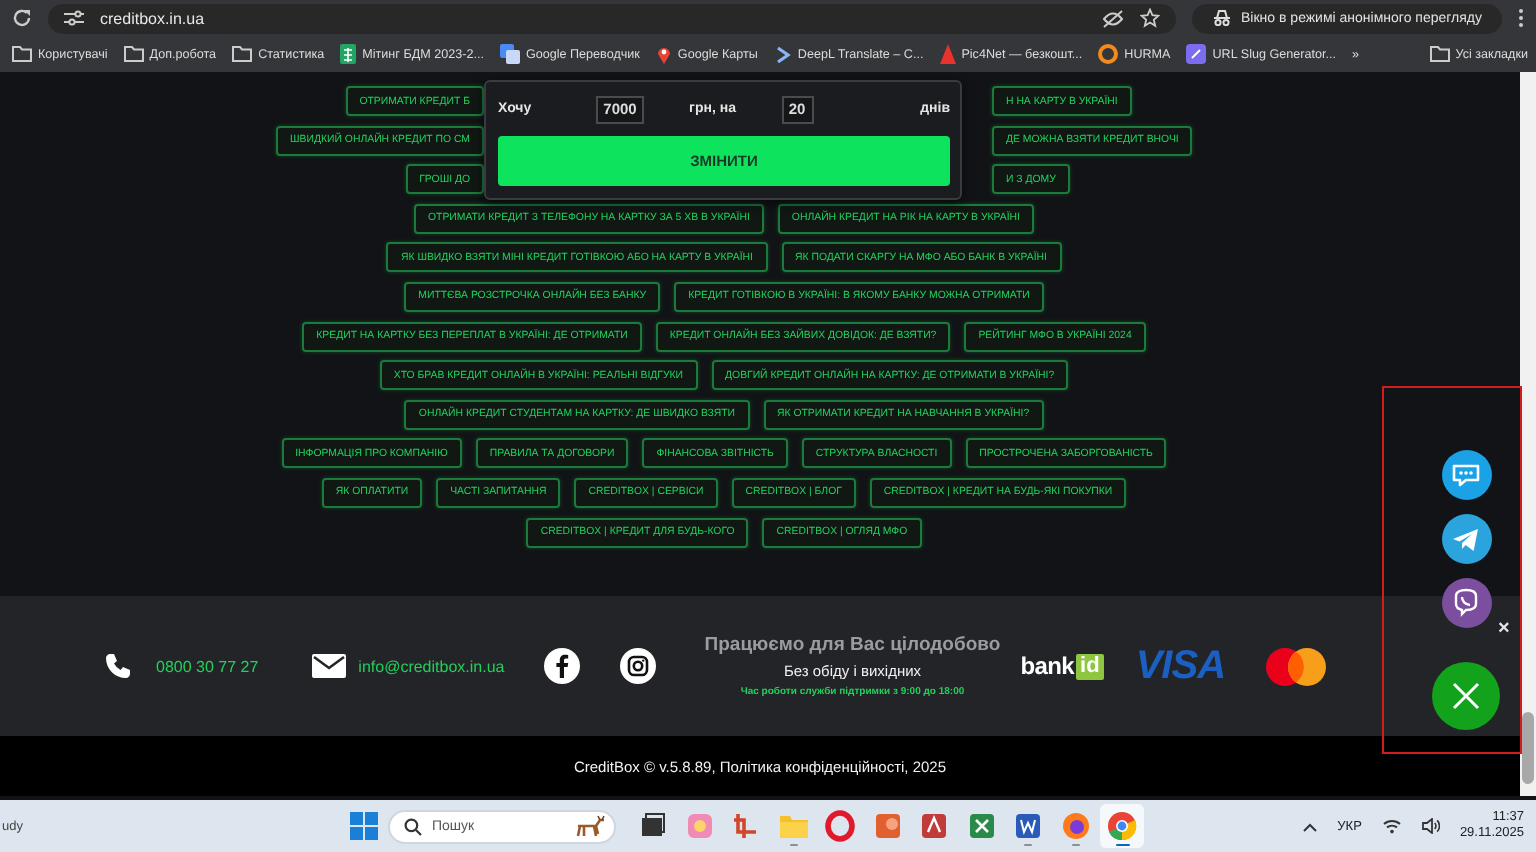 The height and width of the screenshot is (852, 1536). What do you see at coordinates (663, 54) in the screenshot?
I see `map-pin-icon` at bounding box center [663, 54].